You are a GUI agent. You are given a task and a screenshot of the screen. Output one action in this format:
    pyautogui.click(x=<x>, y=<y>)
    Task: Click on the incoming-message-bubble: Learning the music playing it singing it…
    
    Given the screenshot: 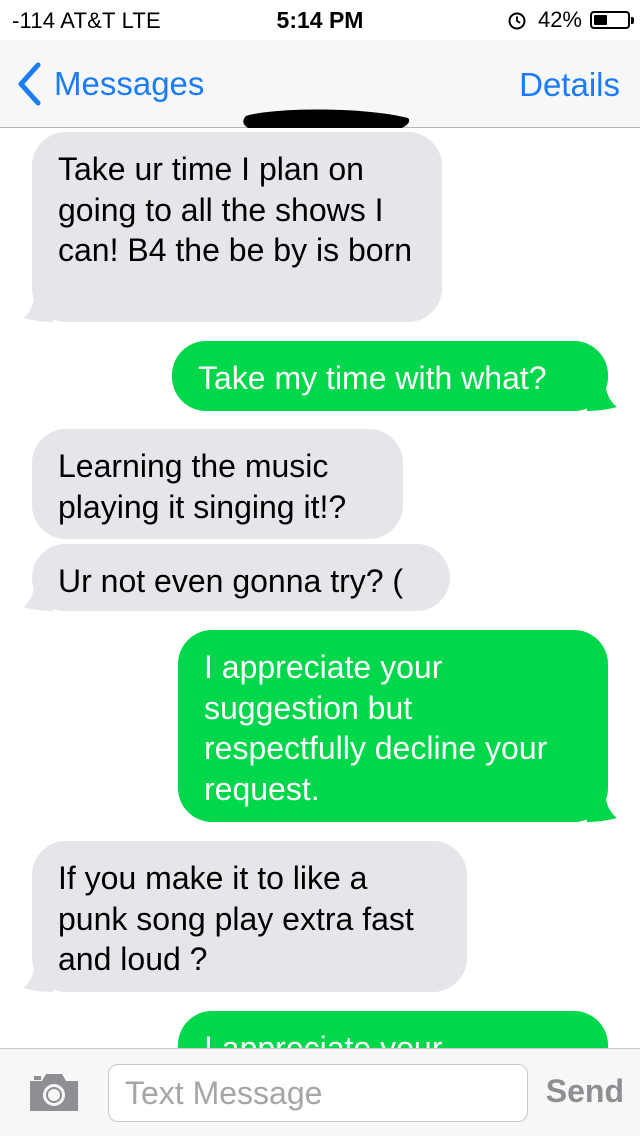 What is the action you would take?
    pyautogui.click(x=217, y=484)
    